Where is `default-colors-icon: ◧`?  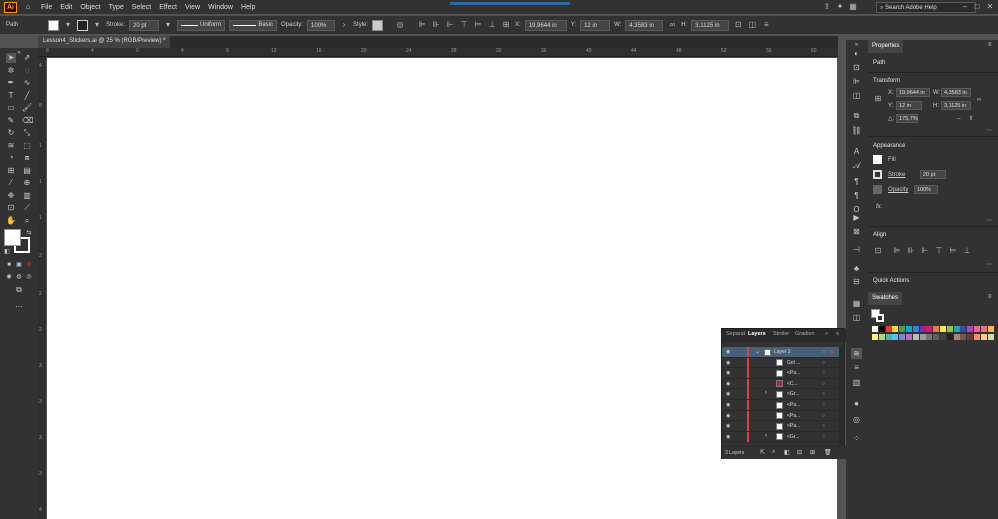
default-colors-icon: ◧ is located at coordinates (7, 252).